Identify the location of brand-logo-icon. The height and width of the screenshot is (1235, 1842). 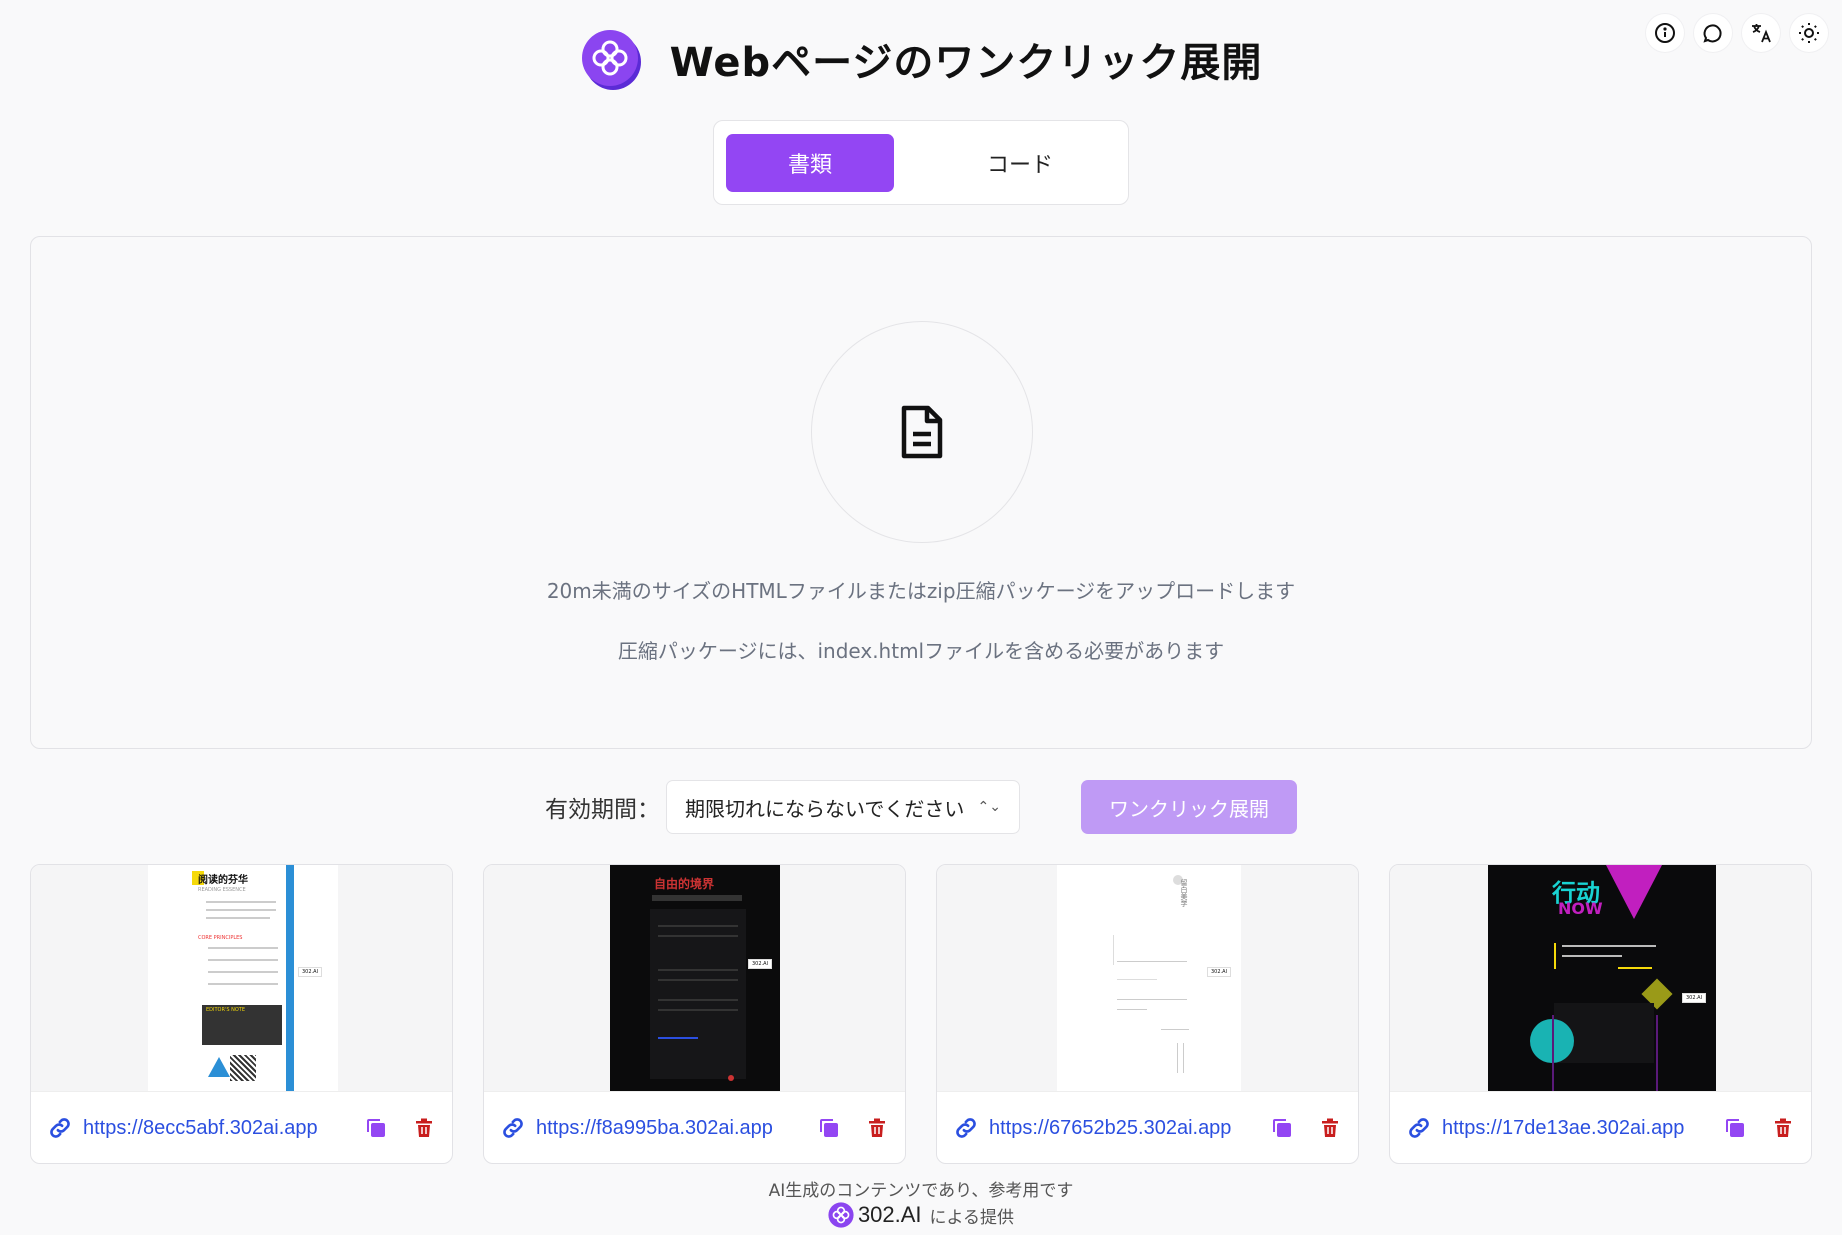
(841, 1215).